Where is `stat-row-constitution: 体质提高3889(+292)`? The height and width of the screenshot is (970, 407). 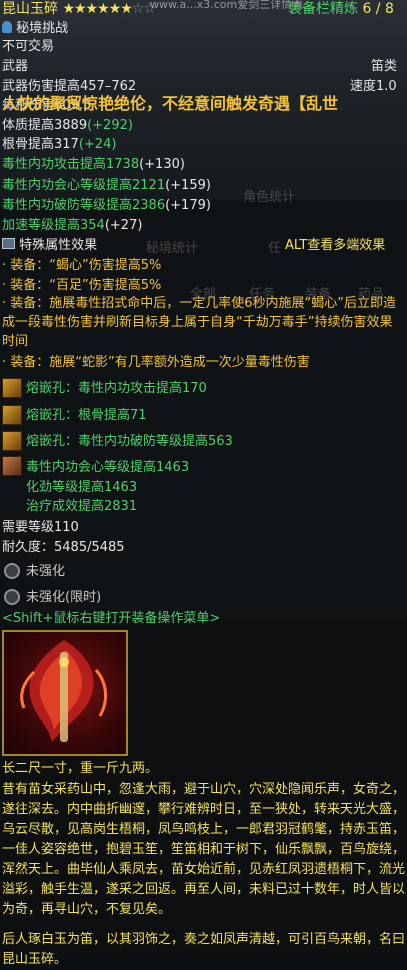 stat-row-constitution: 体质提高3889(+292) is located at coordinates (67, 126).